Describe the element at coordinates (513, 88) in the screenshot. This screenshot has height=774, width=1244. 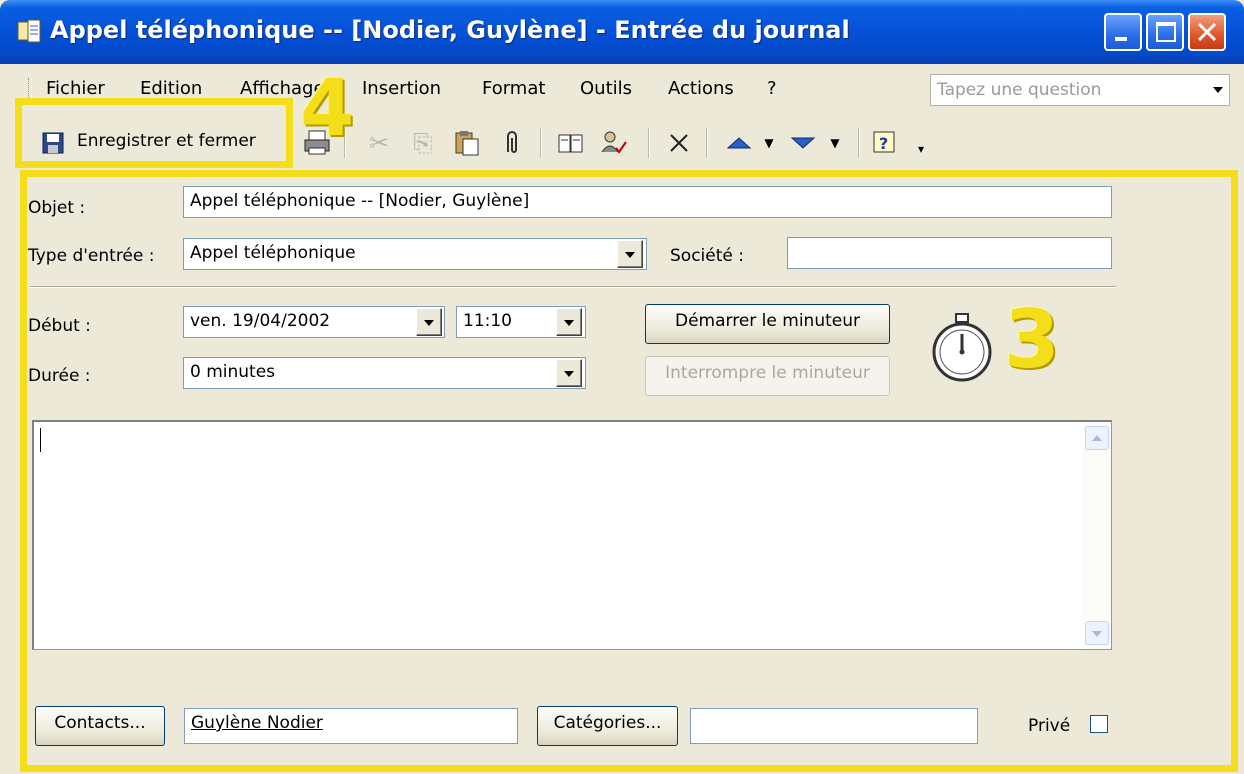
I see `menu-format: Format` at that location.